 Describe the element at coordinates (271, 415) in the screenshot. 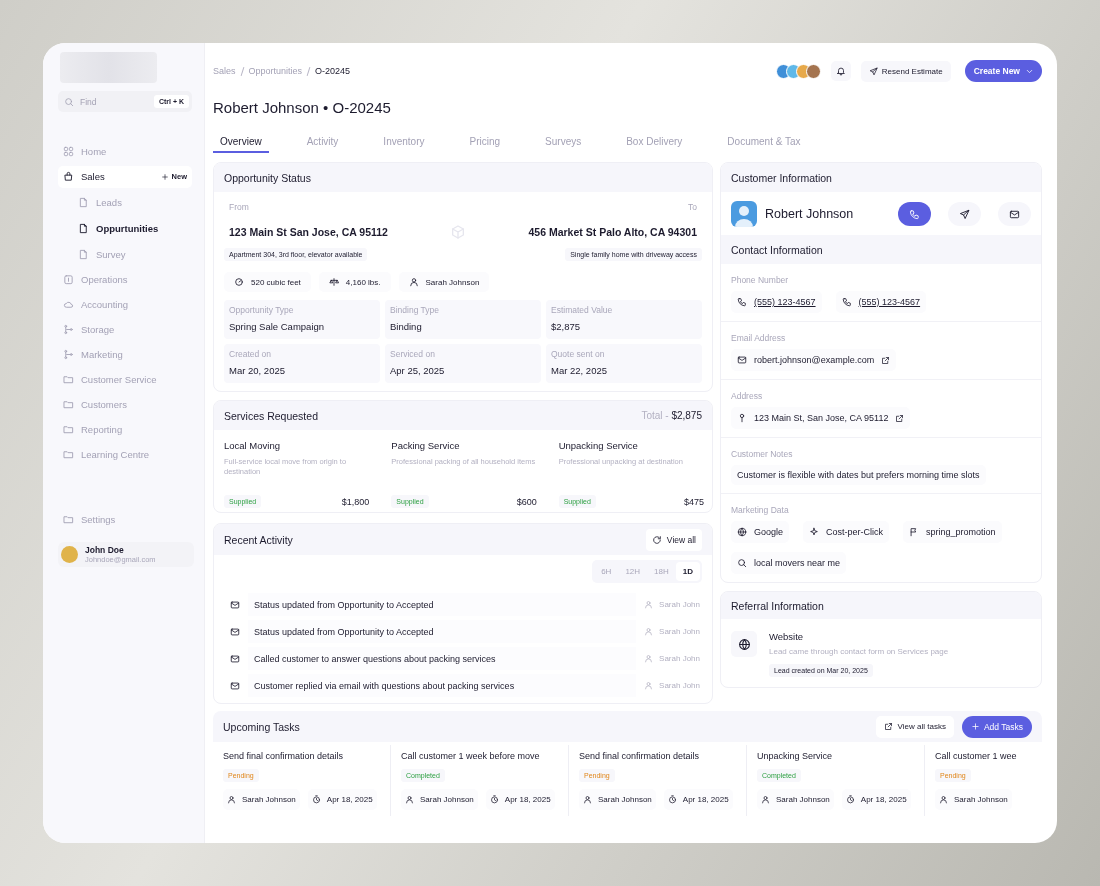

I see `section-title: Services Requested` at that location.